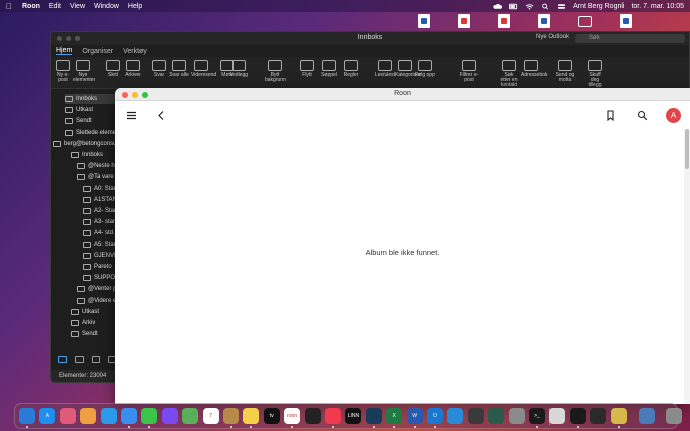 The image size is (690, 431). Describe the element at coordinates (529, 6) in the screenshot. I see `wifi-icon` at that location.